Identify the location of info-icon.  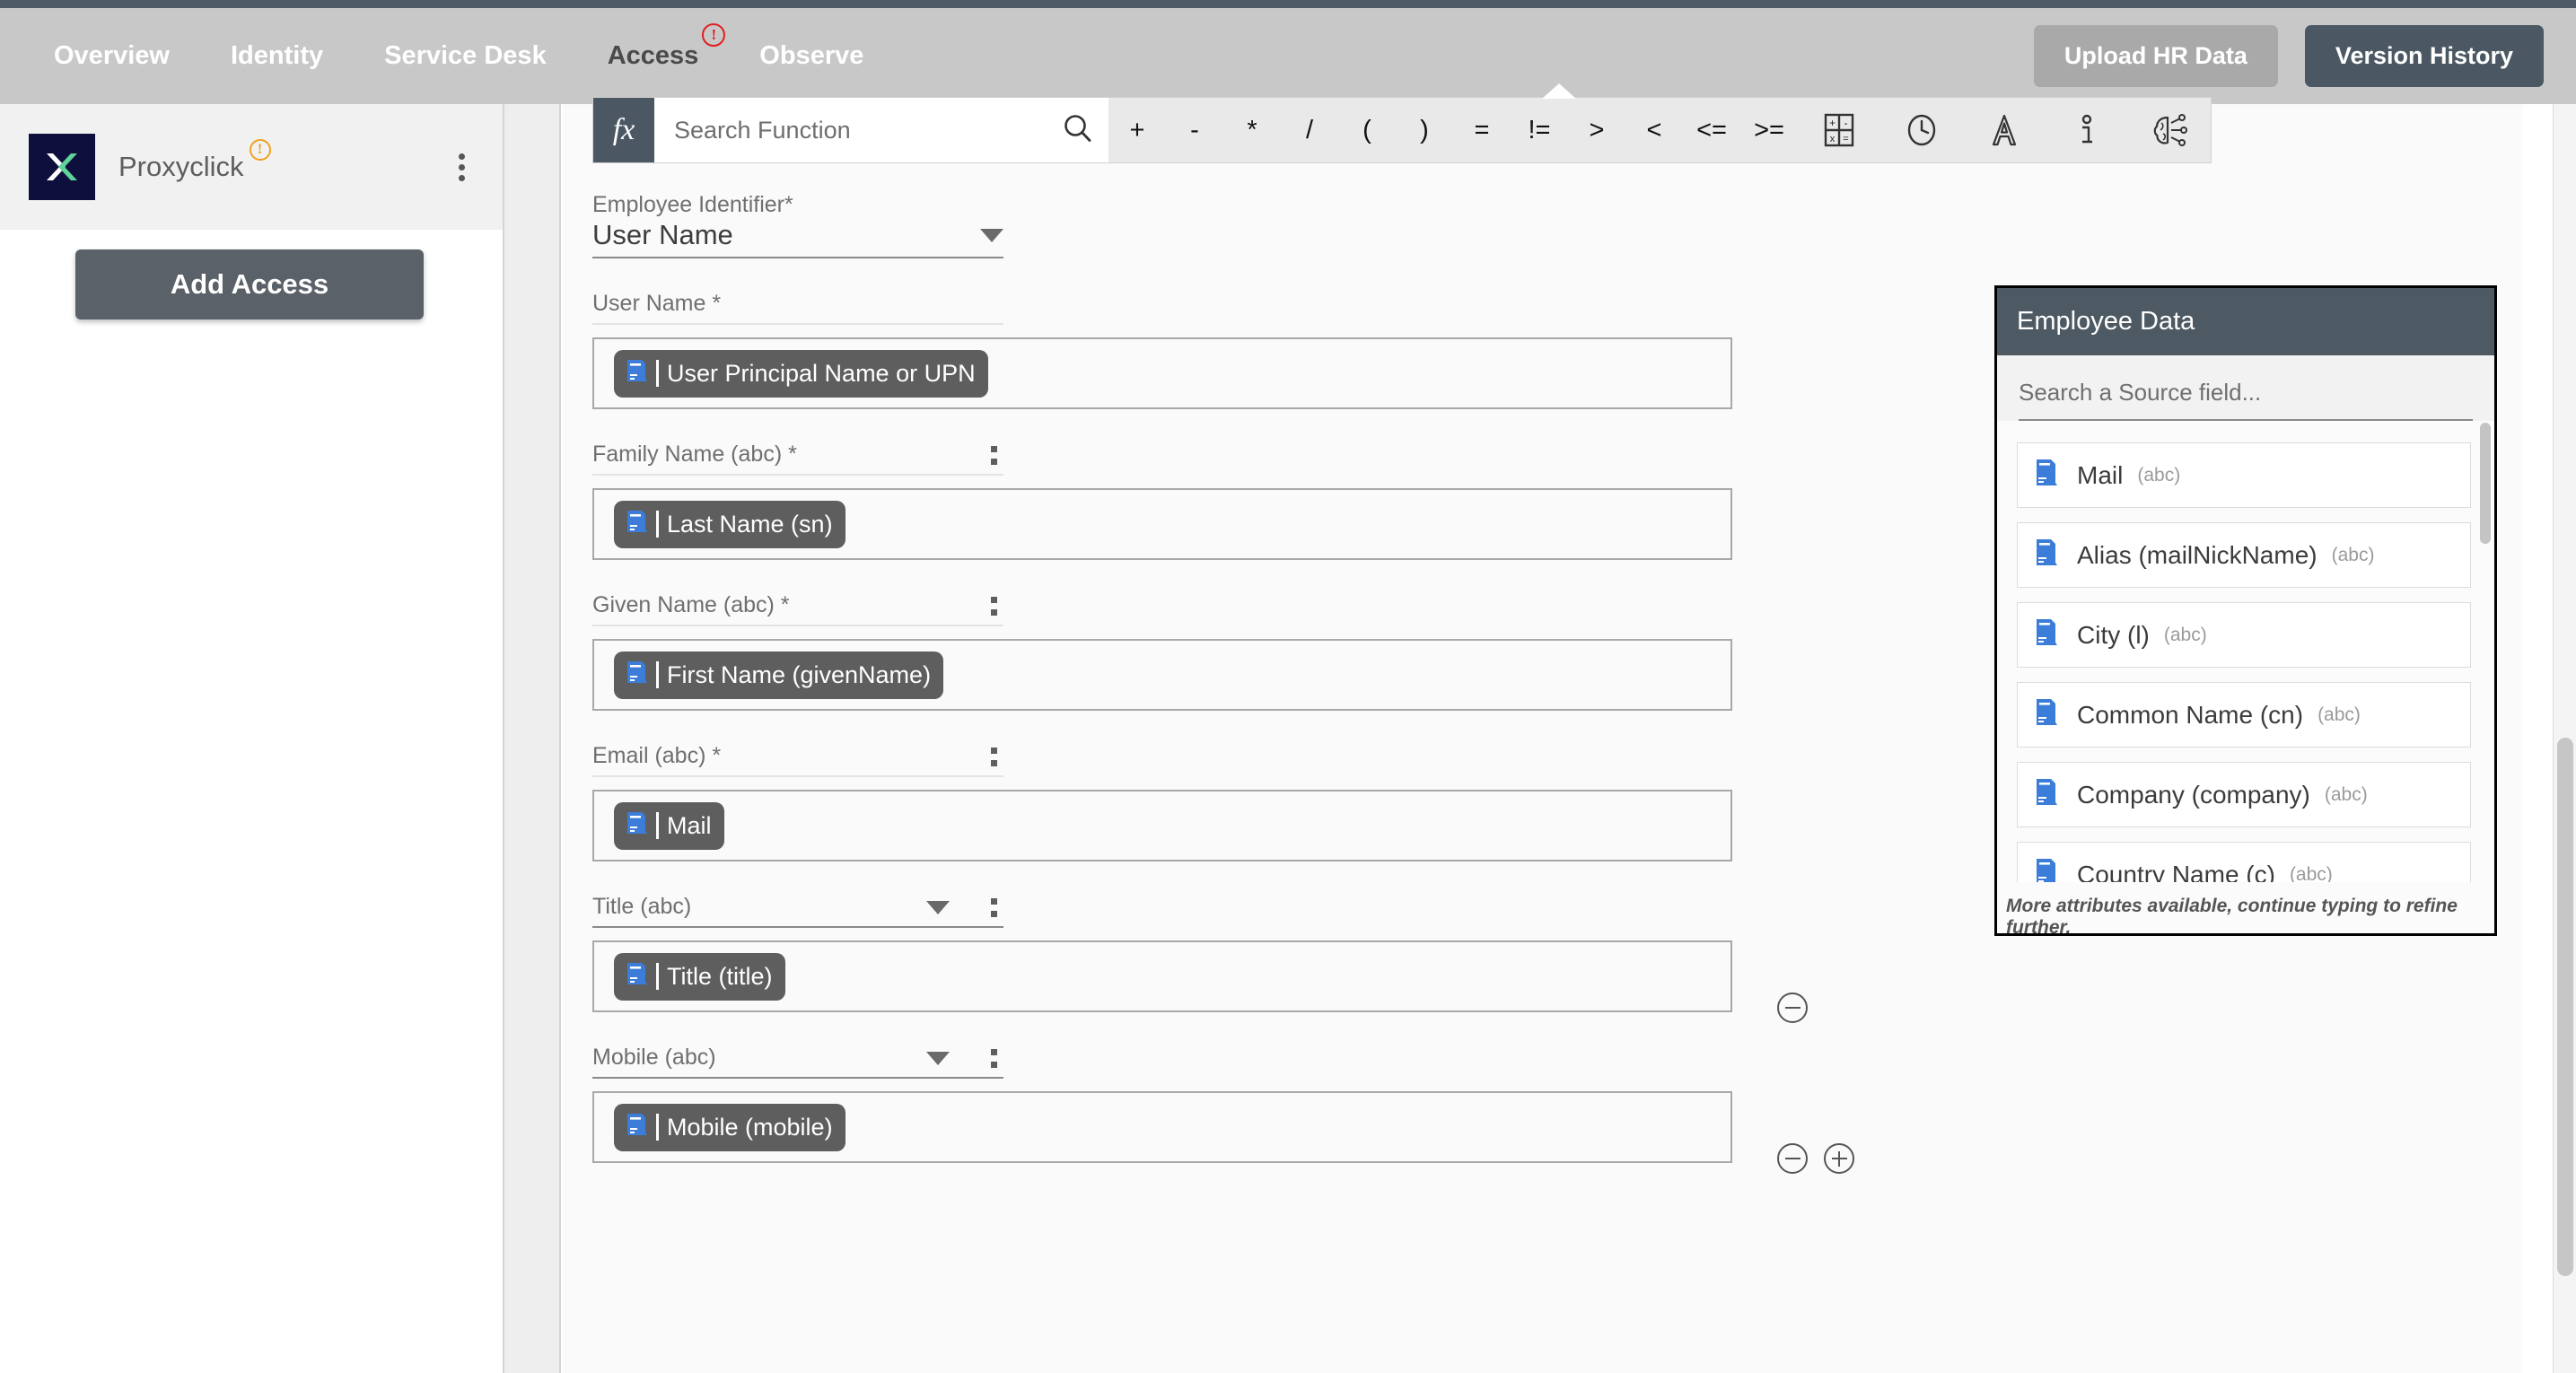
(2087, 130).